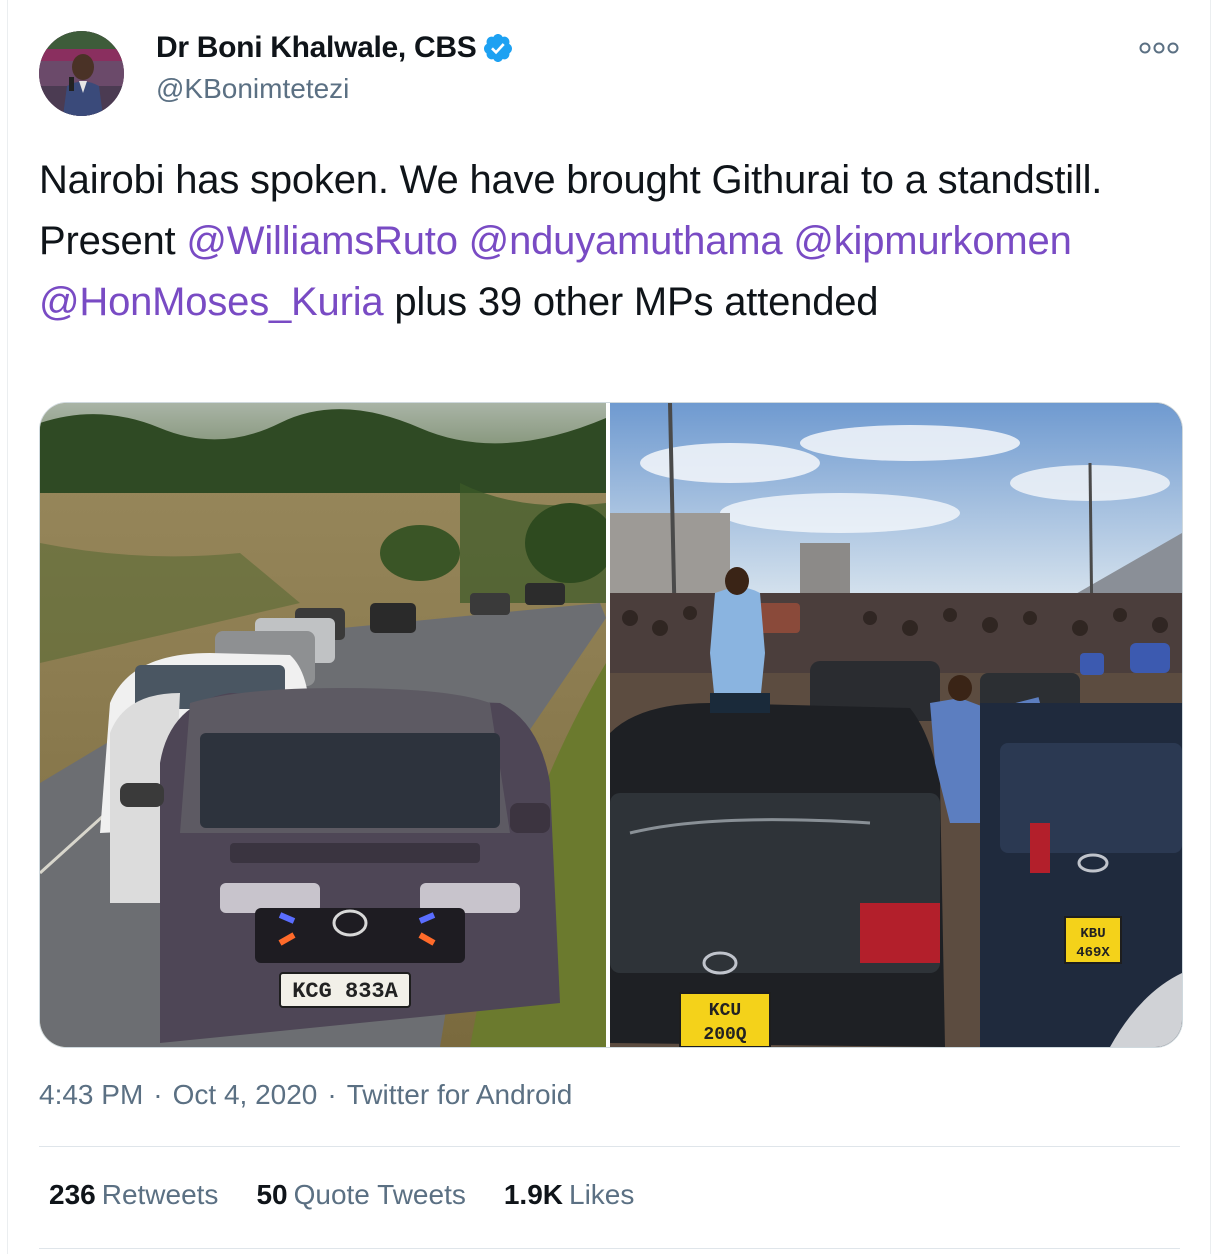 The image size is (1218, 1254). I want to click on tweet-text-segment: plus 39 other MPs attended, so click(631, 302).